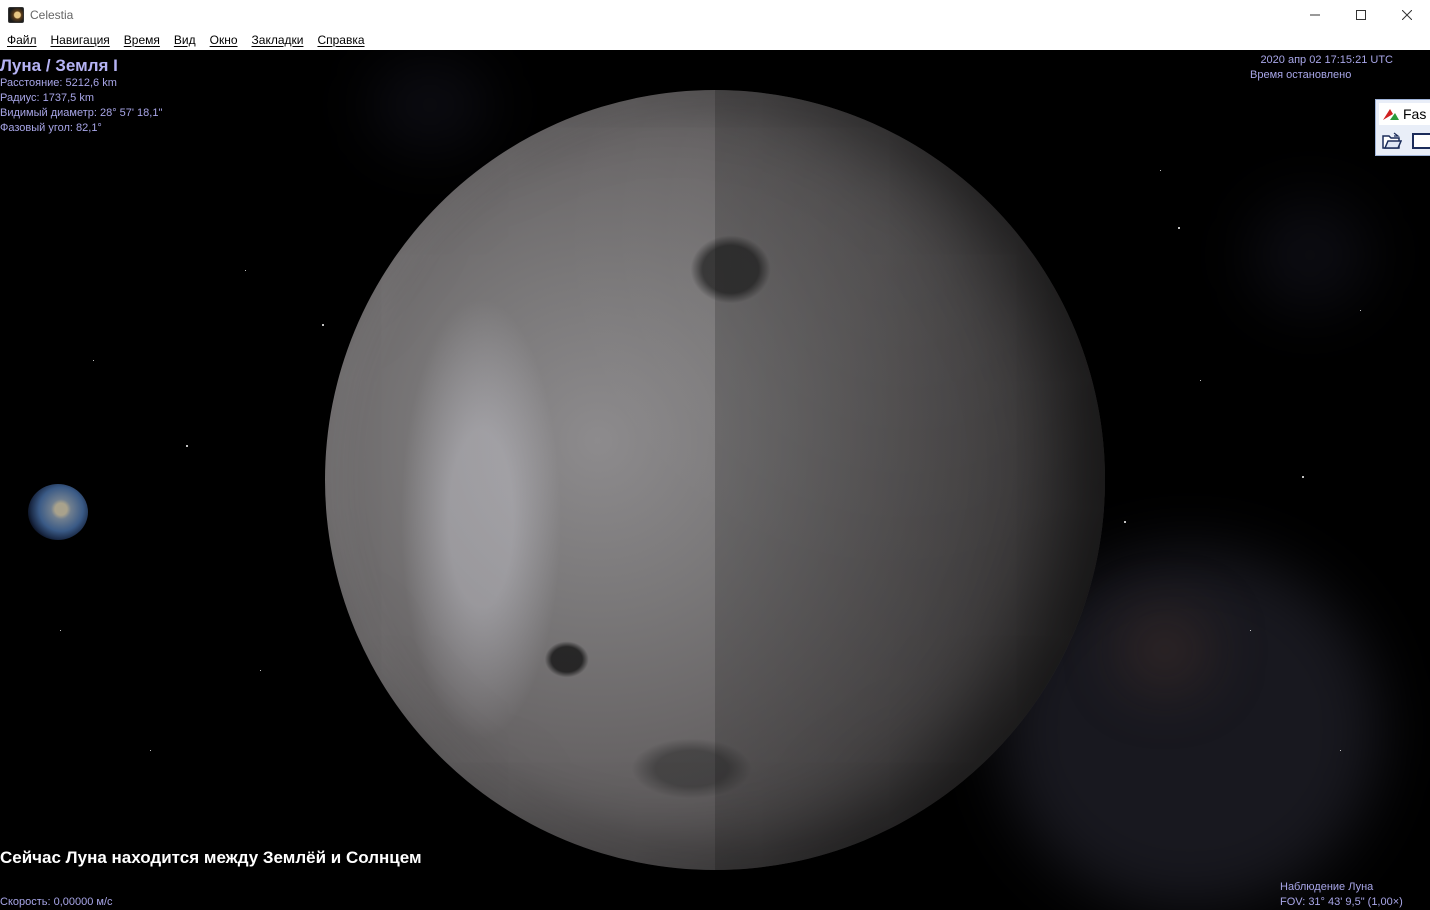 The height and width of the screenshot is (910, 1430). What do you see at coordinates (47, 98) in the screenshot?
I see `radius-readout: Радиус: 1737,5 km` at bounding box center [47, 98].